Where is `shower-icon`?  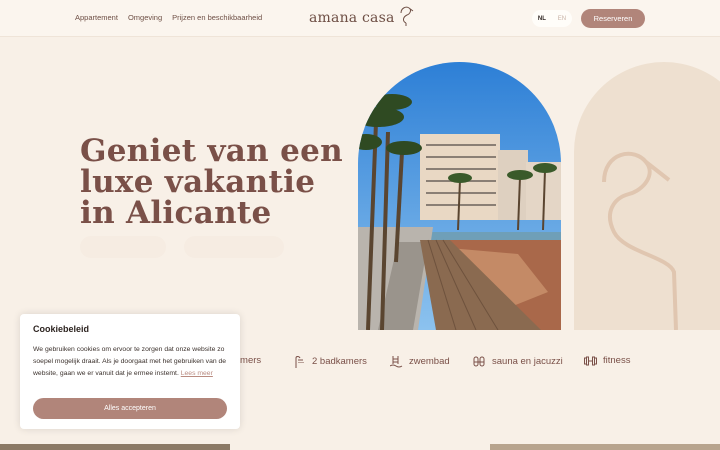 shower-icon is located at coordinates (300, 361).